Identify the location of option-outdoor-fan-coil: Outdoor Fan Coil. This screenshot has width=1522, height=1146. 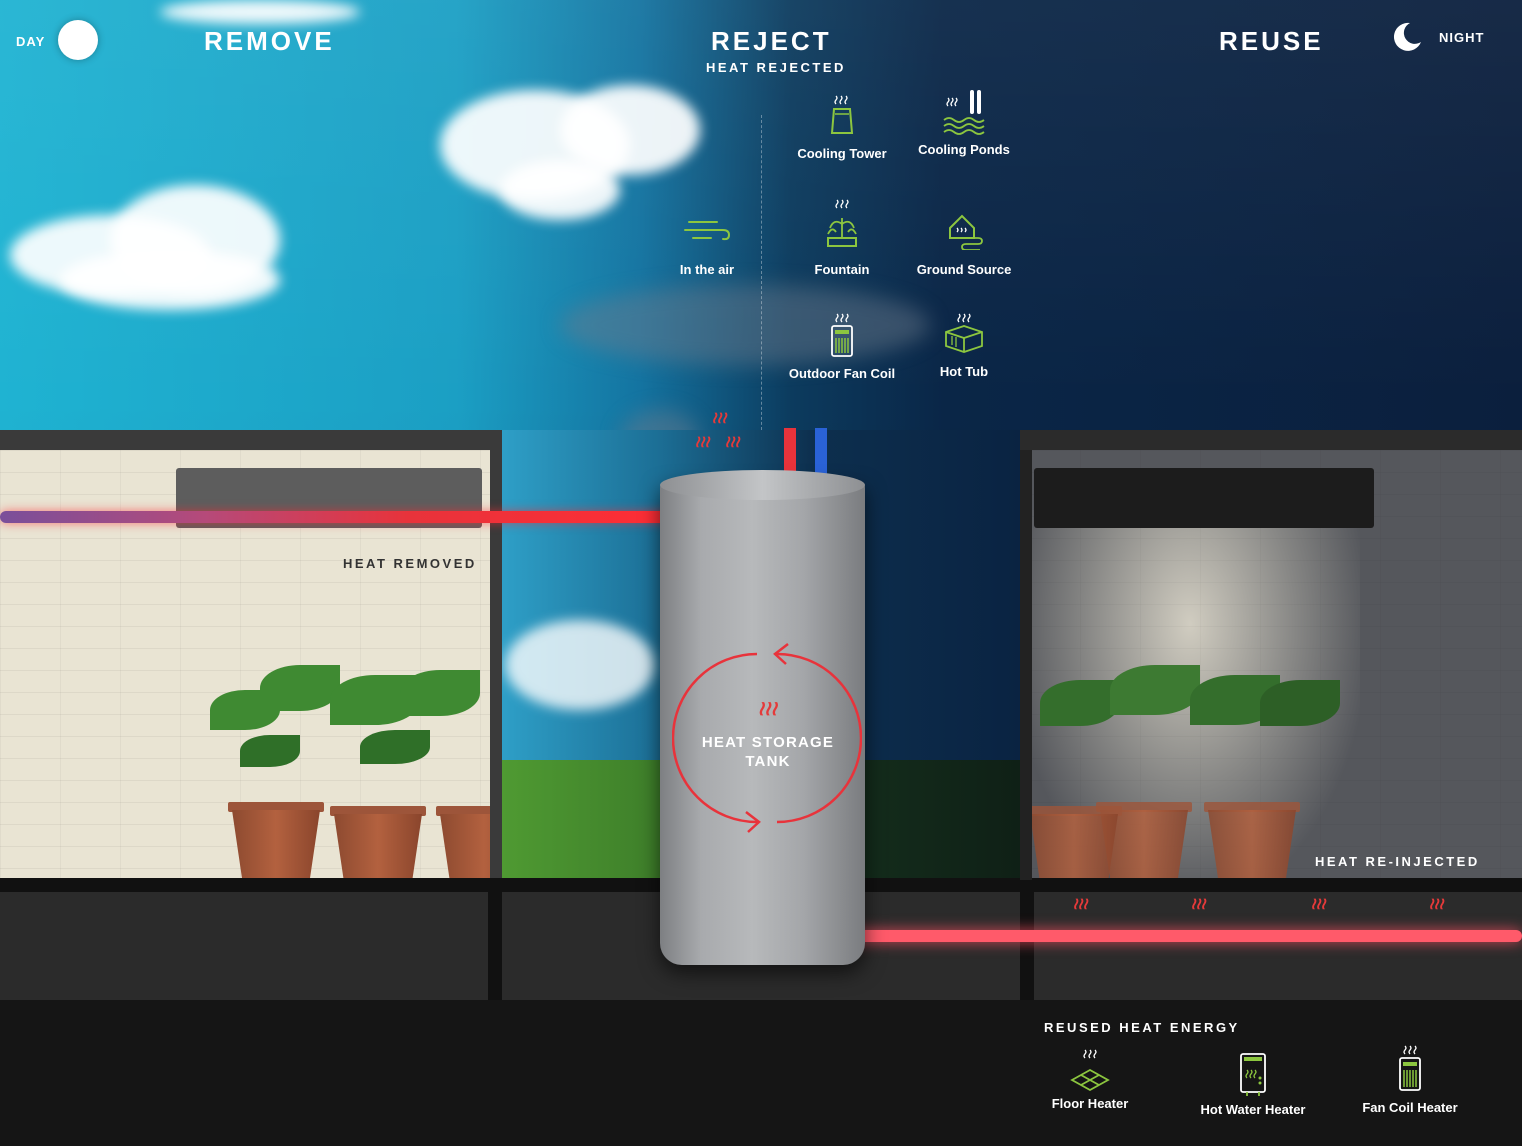
(842, 346).